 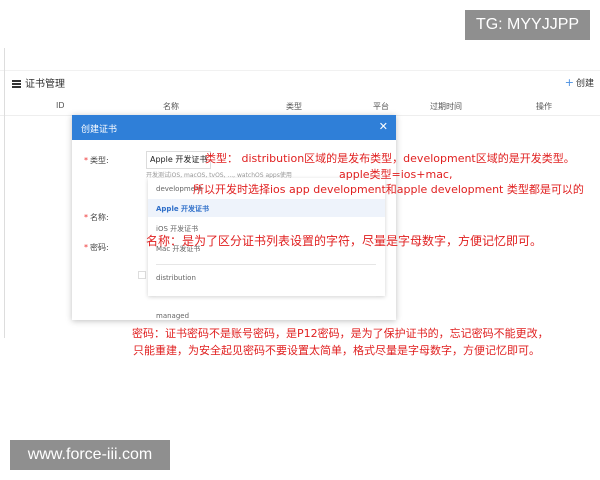 I want to click on type-label: * 类型:, so click(x=96, y=160).